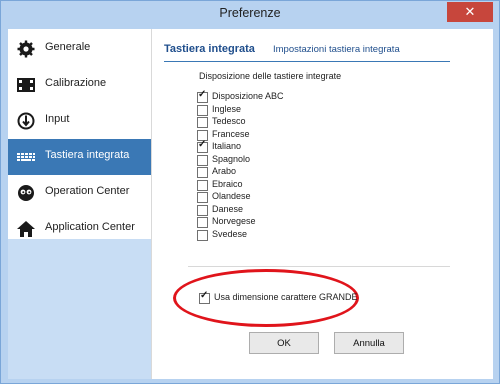 This screenshot has height=384, width=500. Describe the element at coordinates (307, 61) in the screenshot. I see `tab-underline` at that location.